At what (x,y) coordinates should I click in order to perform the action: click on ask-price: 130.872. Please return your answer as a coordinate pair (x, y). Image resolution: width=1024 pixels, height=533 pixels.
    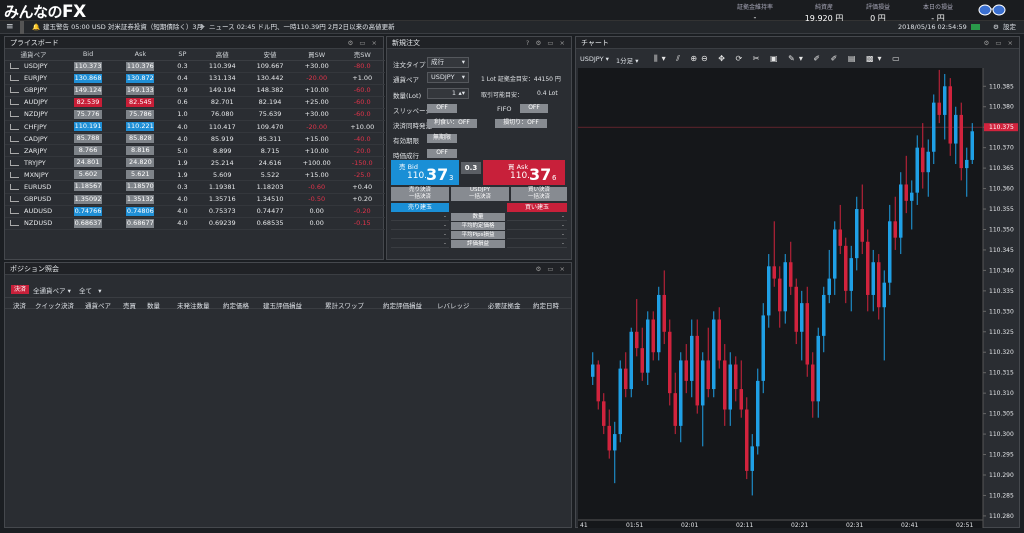
    Looking at the image, I should click on (140, 78).